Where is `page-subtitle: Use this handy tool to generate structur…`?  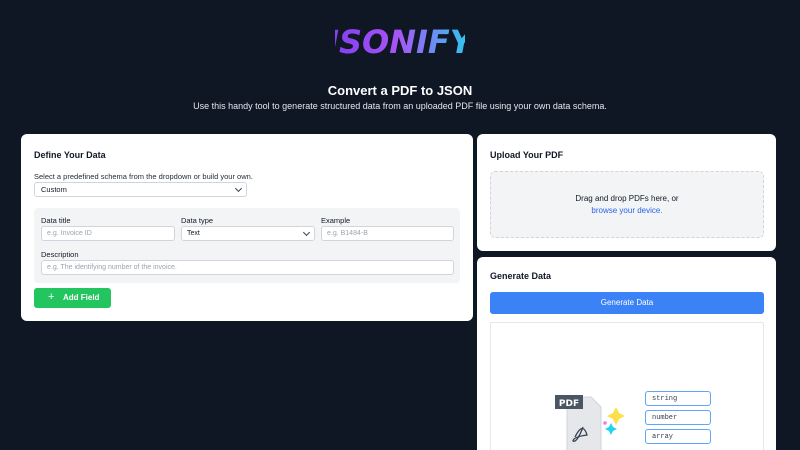 page-subtitle: Use this handy tool to generate structur… is located at coordinates (400, 106).